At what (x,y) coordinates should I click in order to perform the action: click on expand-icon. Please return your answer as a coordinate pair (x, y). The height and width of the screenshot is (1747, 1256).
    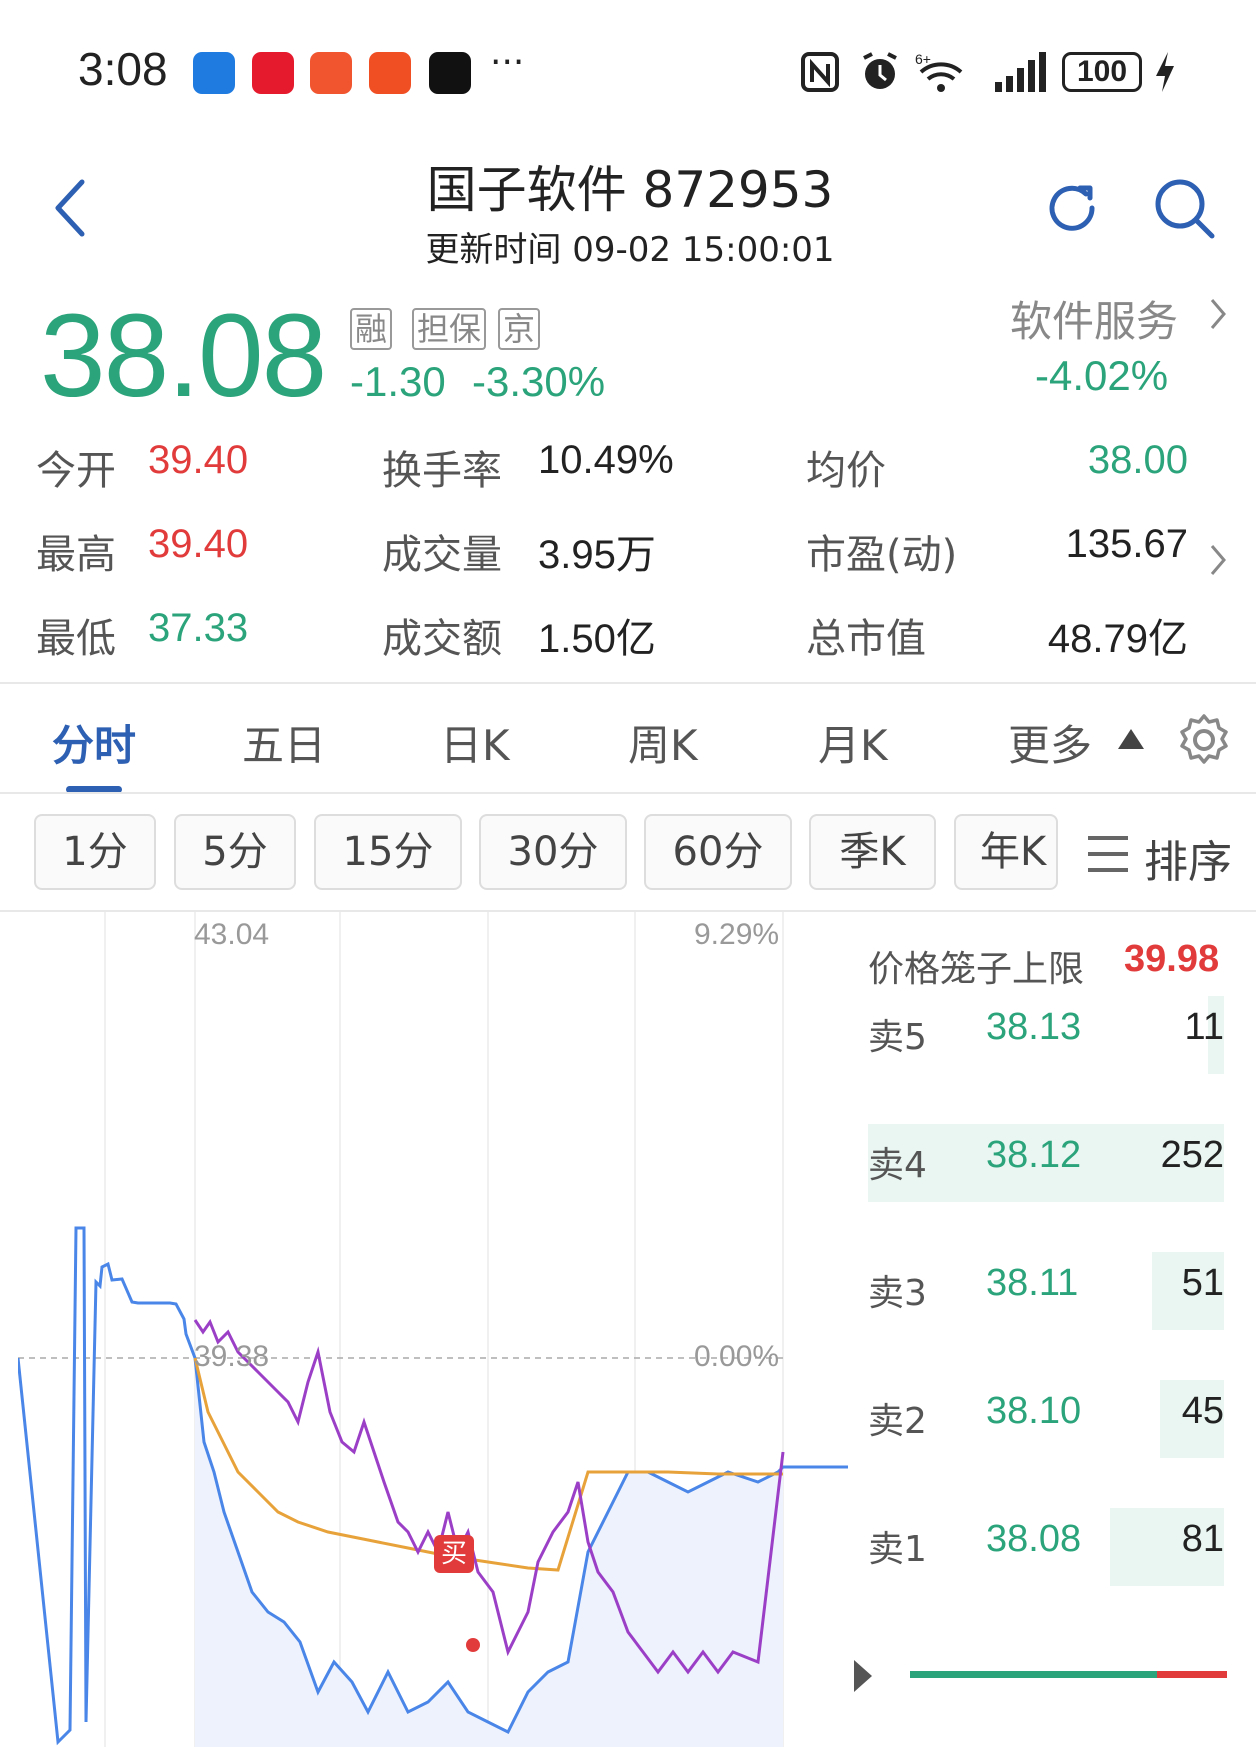
    Looking at the image, I should click on (863, 1676).